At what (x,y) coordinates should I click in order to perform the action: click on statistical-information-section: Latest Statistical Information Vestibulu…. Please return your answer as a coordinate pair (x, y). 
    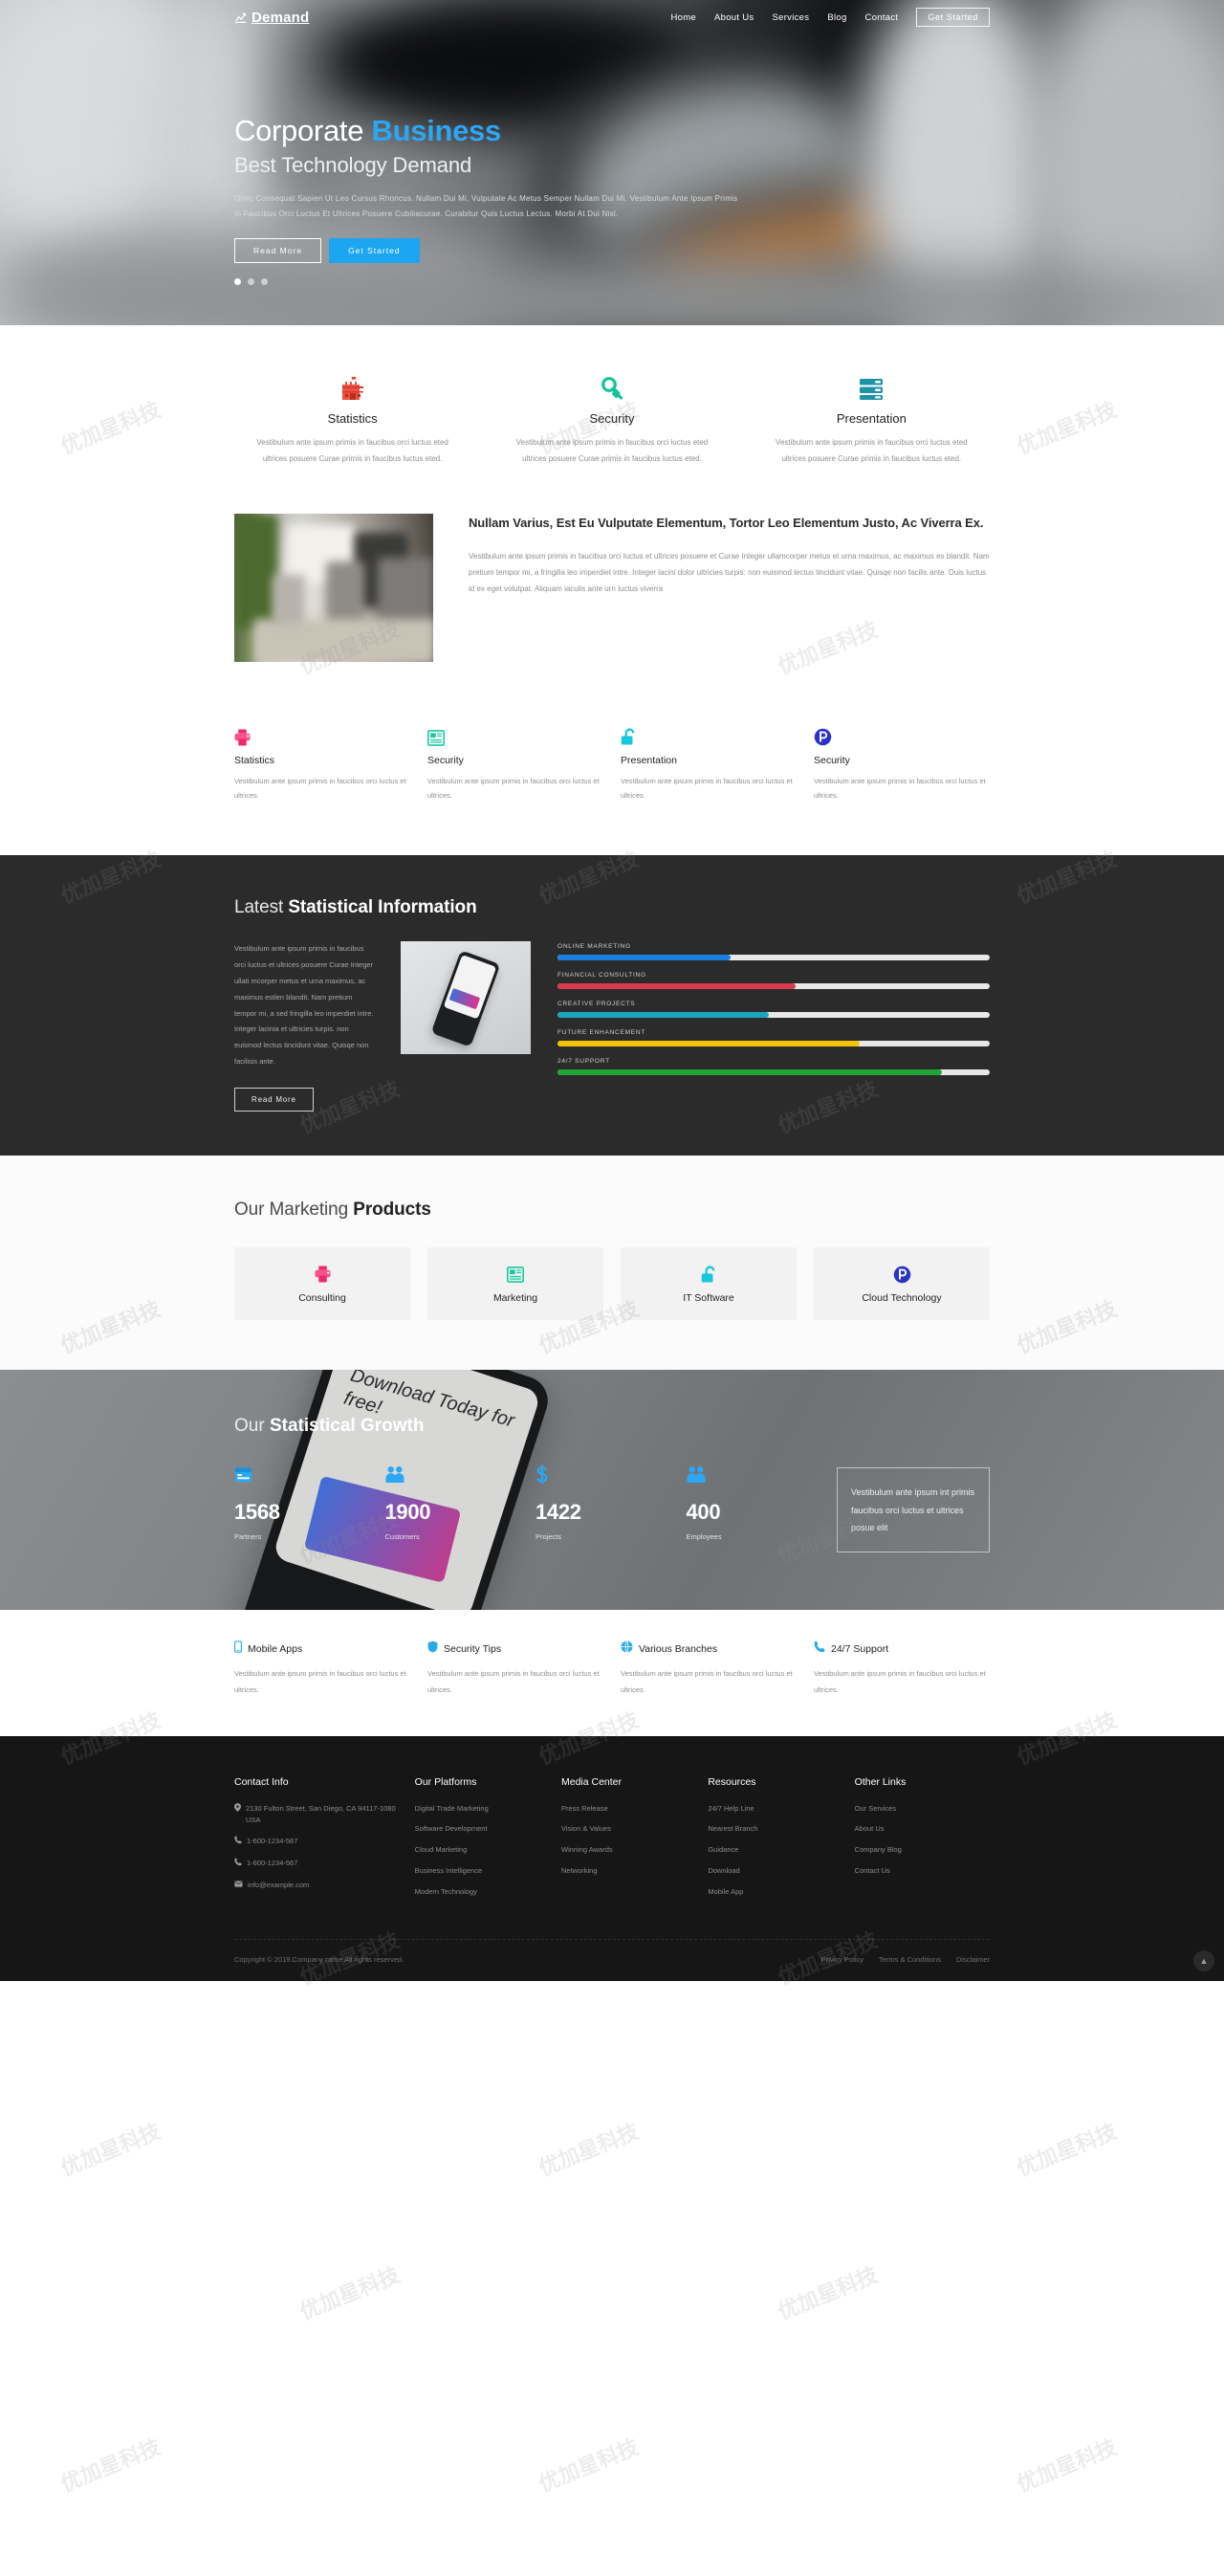
    Looking at the image, I should click on (612, 1006).